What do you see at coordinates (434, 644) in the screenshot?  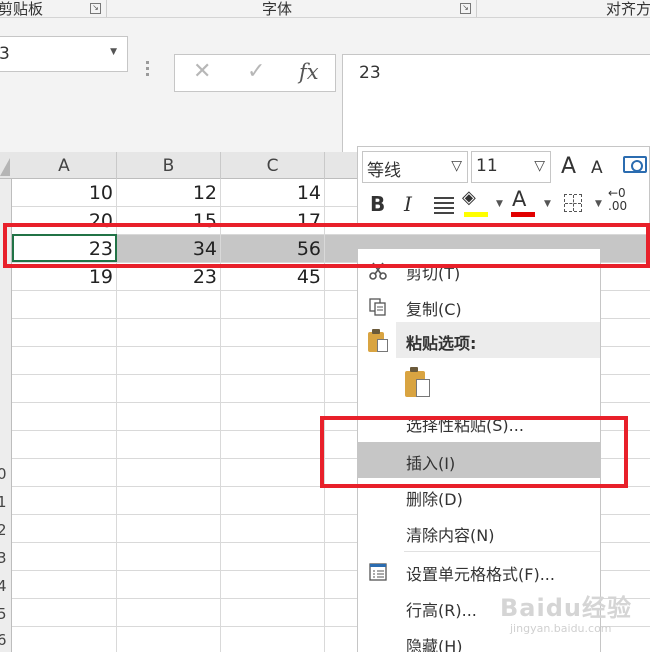 I see `menu-item-label: 隐藏(H)` at bounding box center [434, 644].